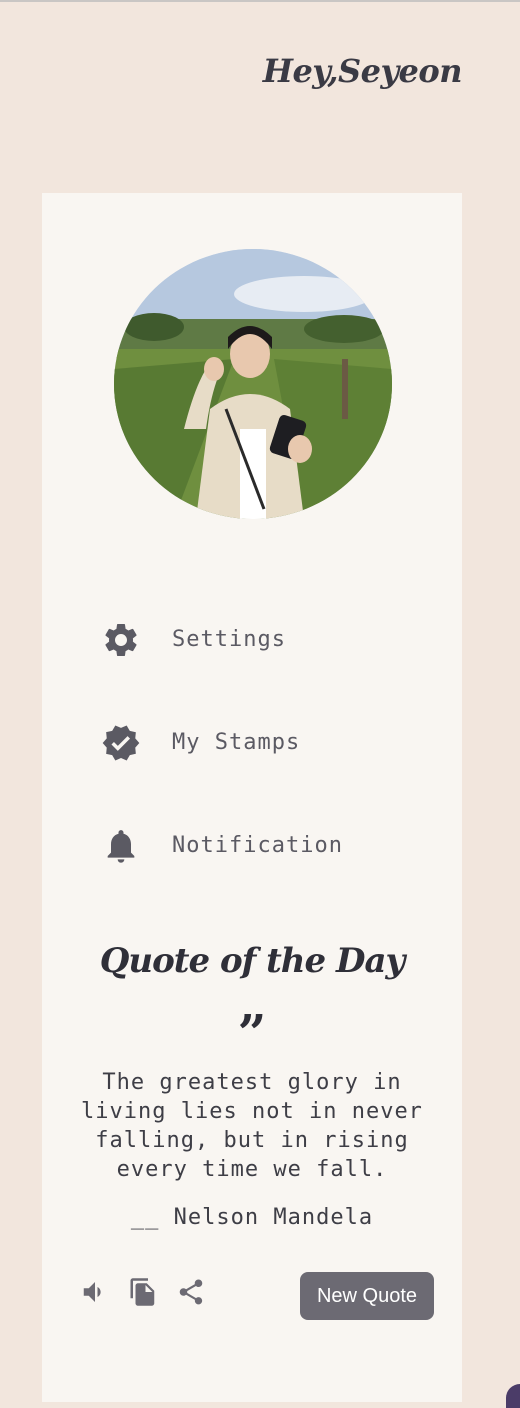 Image resolution: width=520 pixels, height=1408 pixels. Describe the element at coordinates (121, 640) in the screenshot. I see `gear-icon` at that location.